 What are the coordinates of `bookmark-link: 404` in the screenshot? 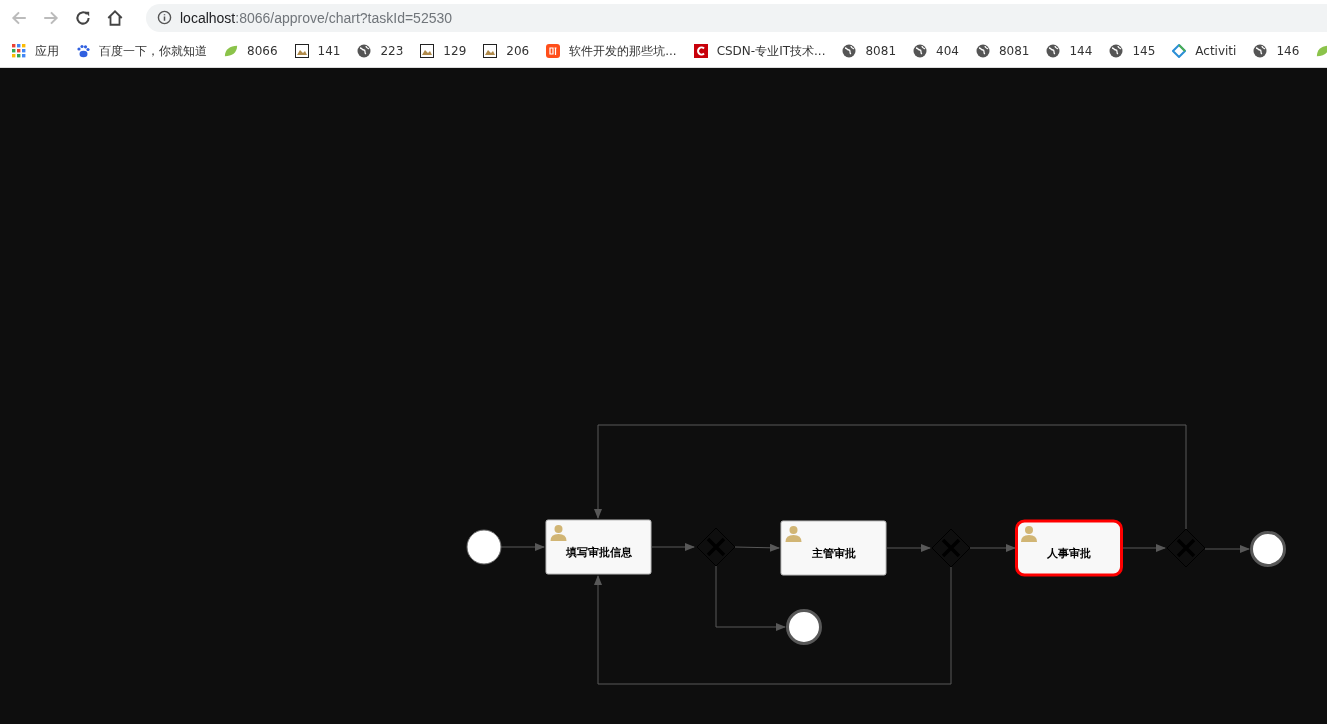 It's located at (947, 51).